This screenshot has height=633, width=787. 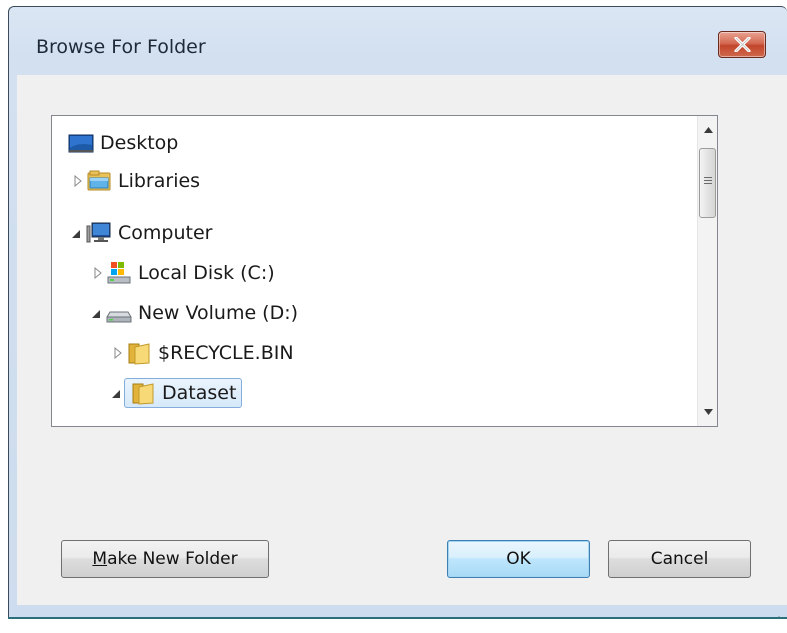 I want to click on drive-icon, so click(x=119, y=317).